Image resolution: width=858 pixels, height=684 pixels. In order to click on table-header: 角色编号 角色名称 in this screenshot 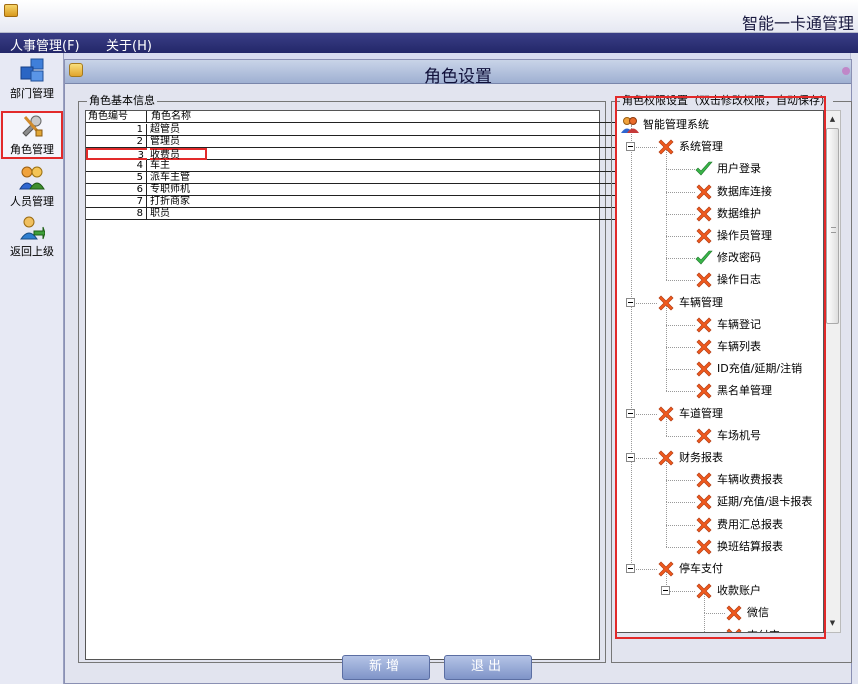, I will do `click(377, 117)`.